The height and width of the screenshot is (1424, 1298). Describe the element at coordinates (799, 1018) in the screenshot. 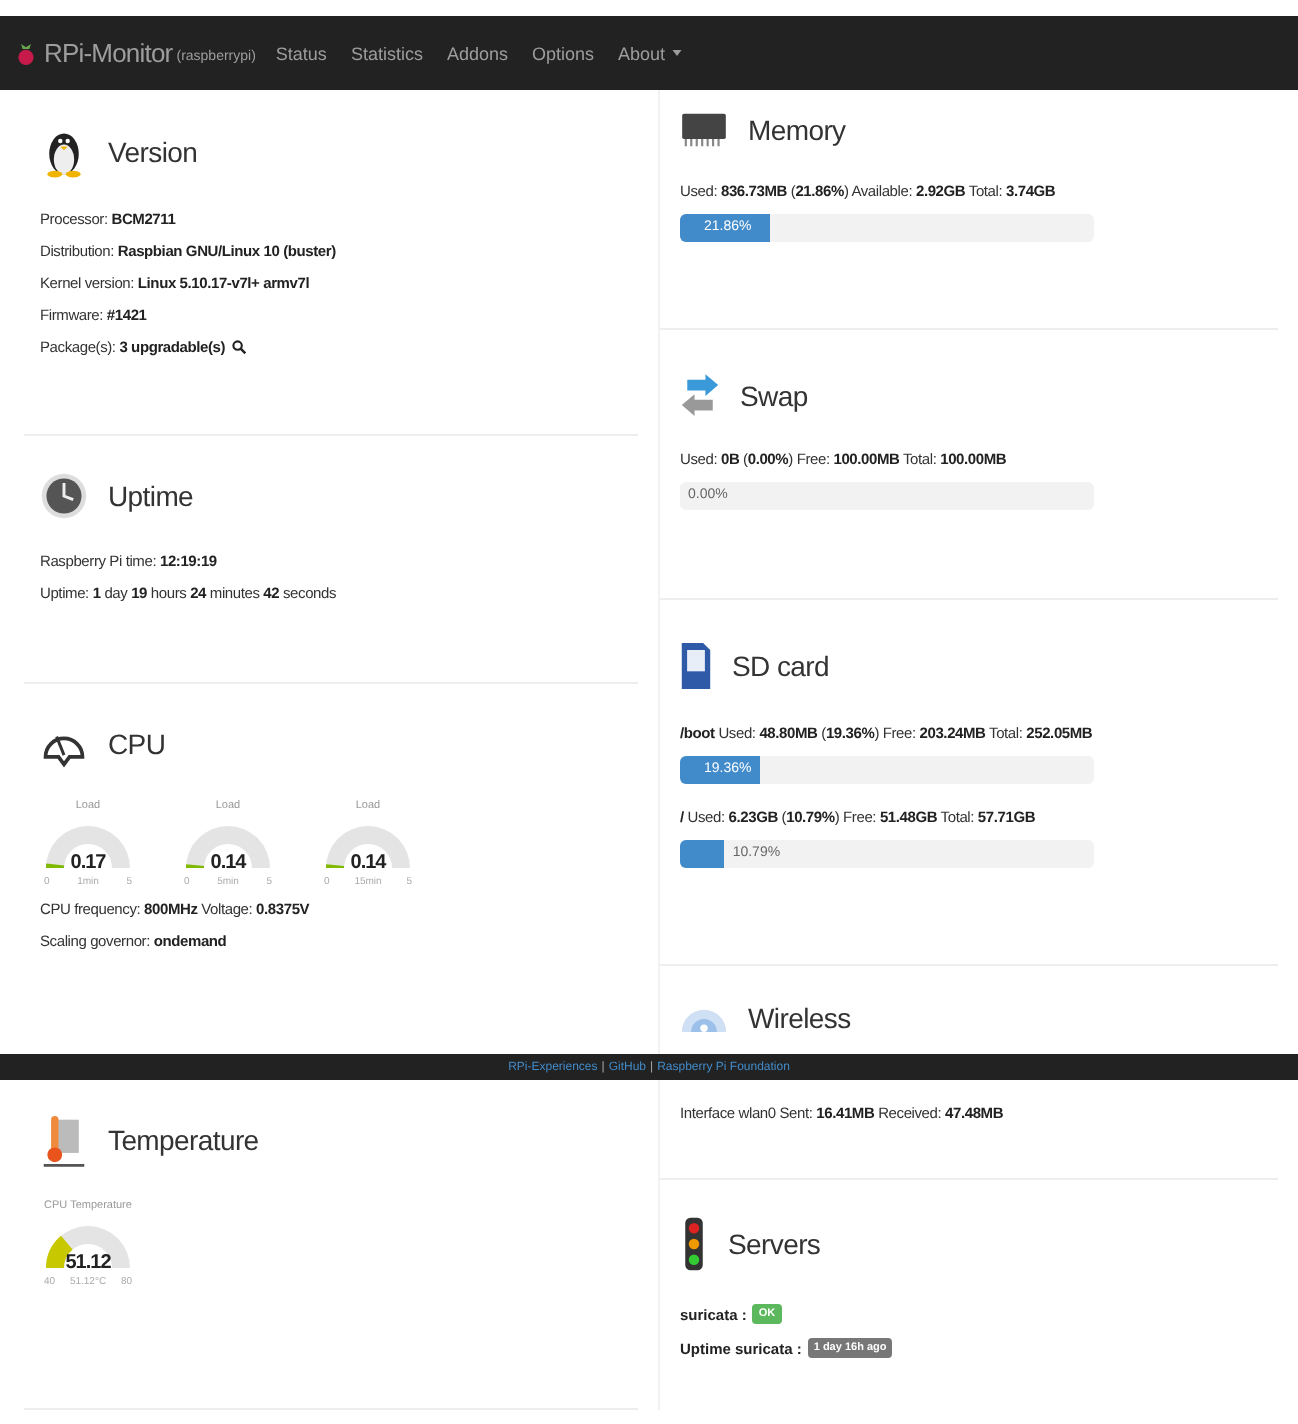

I see `section-title: Wireless` at that location.